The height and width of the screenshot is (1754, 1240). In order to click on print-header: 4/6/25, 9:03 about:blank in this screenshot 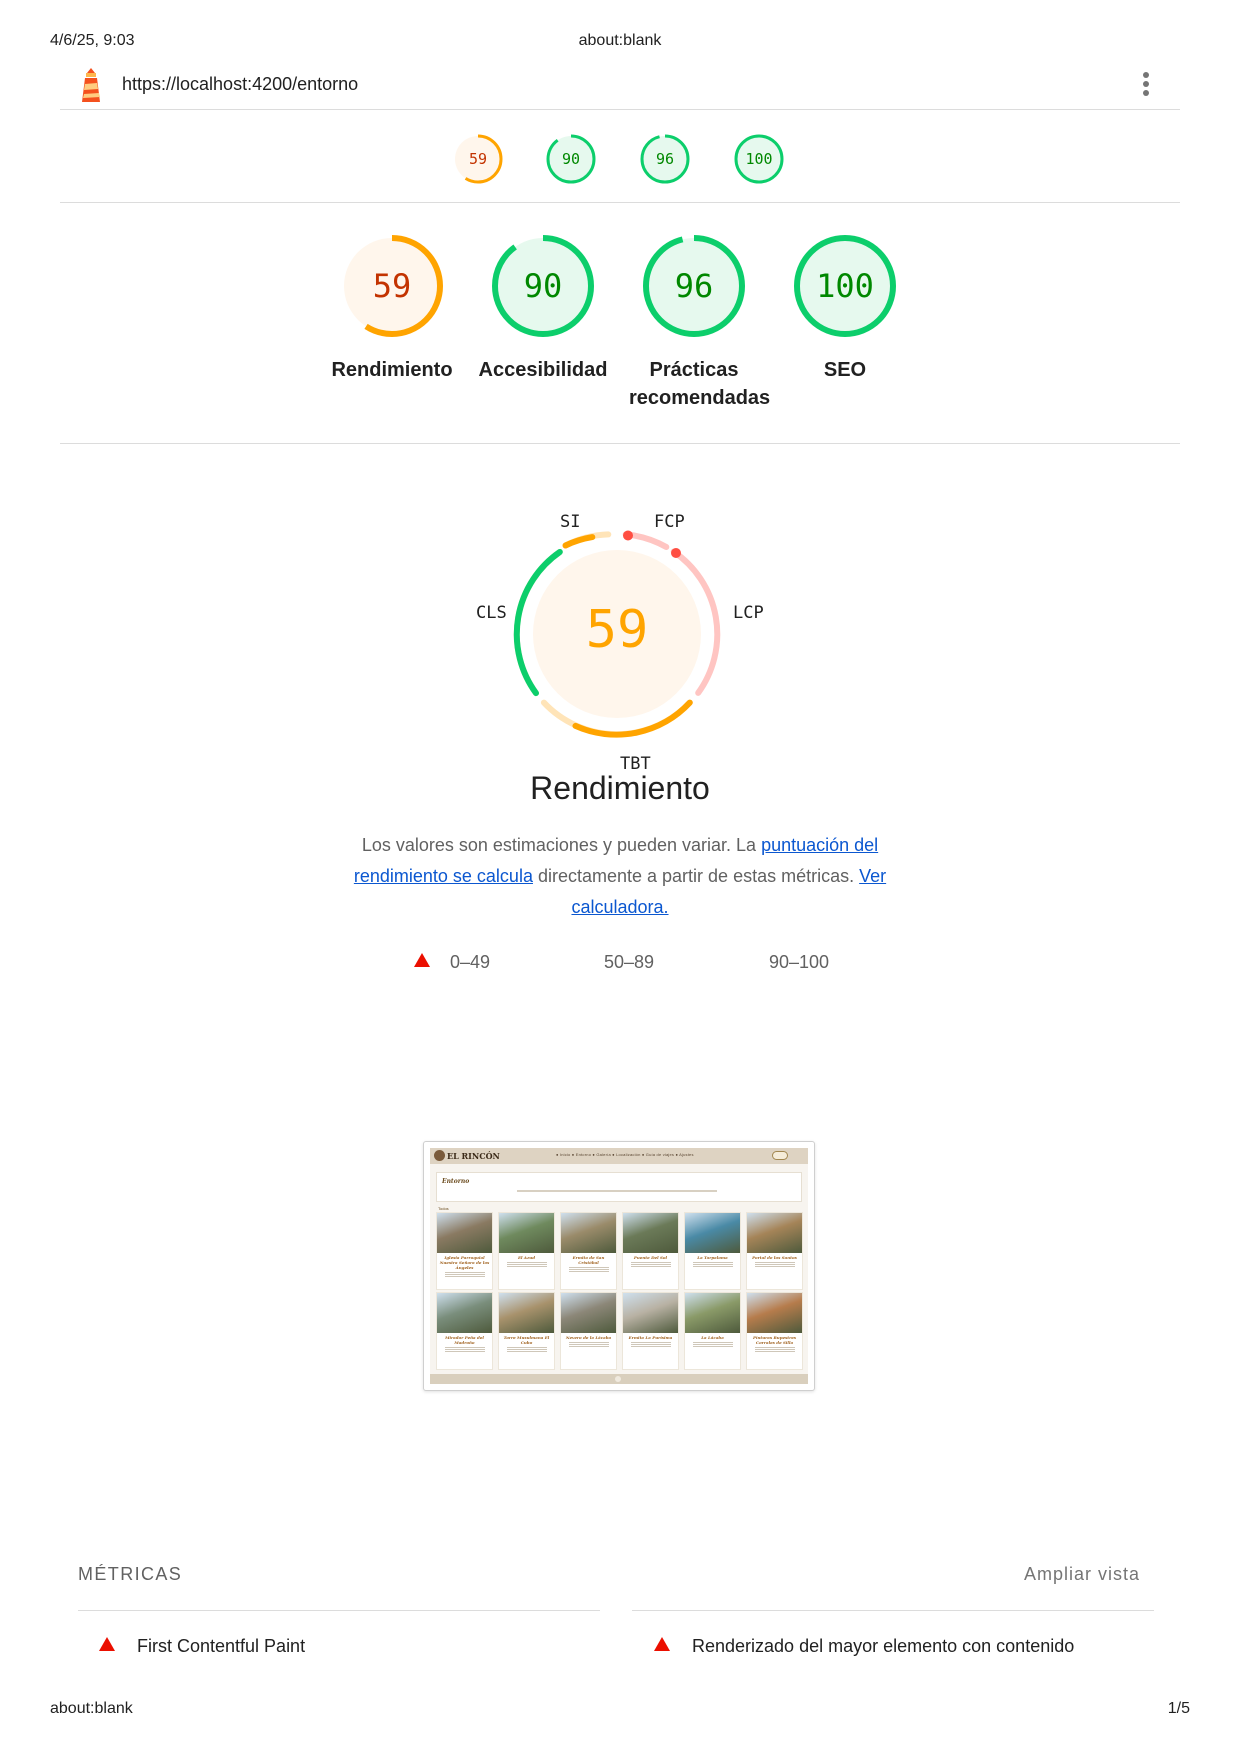, I will do `click(620, 42)`.